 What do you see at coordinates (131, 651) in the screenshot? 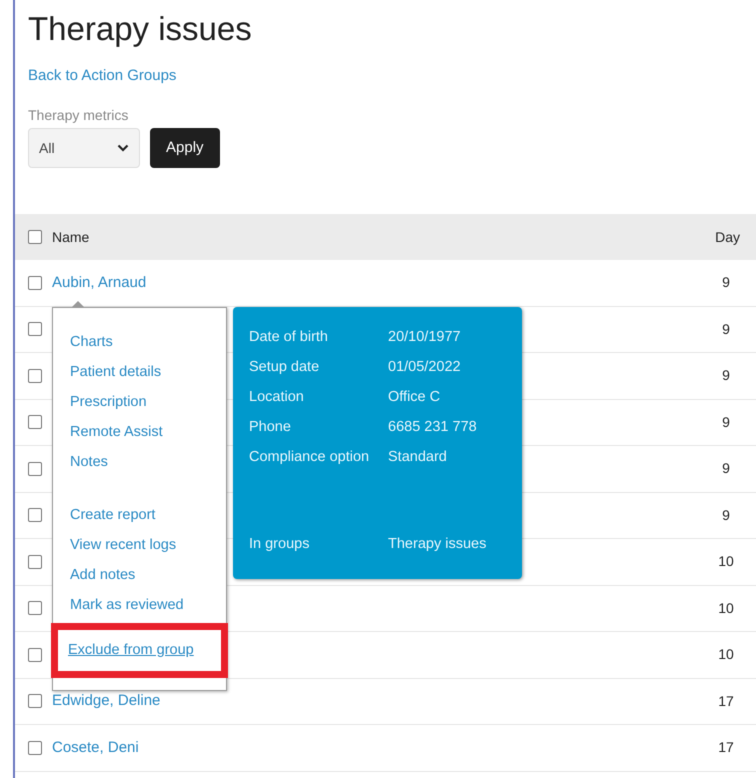
I see `menu-item: Exclude from group` at bounding box center [131, 651].